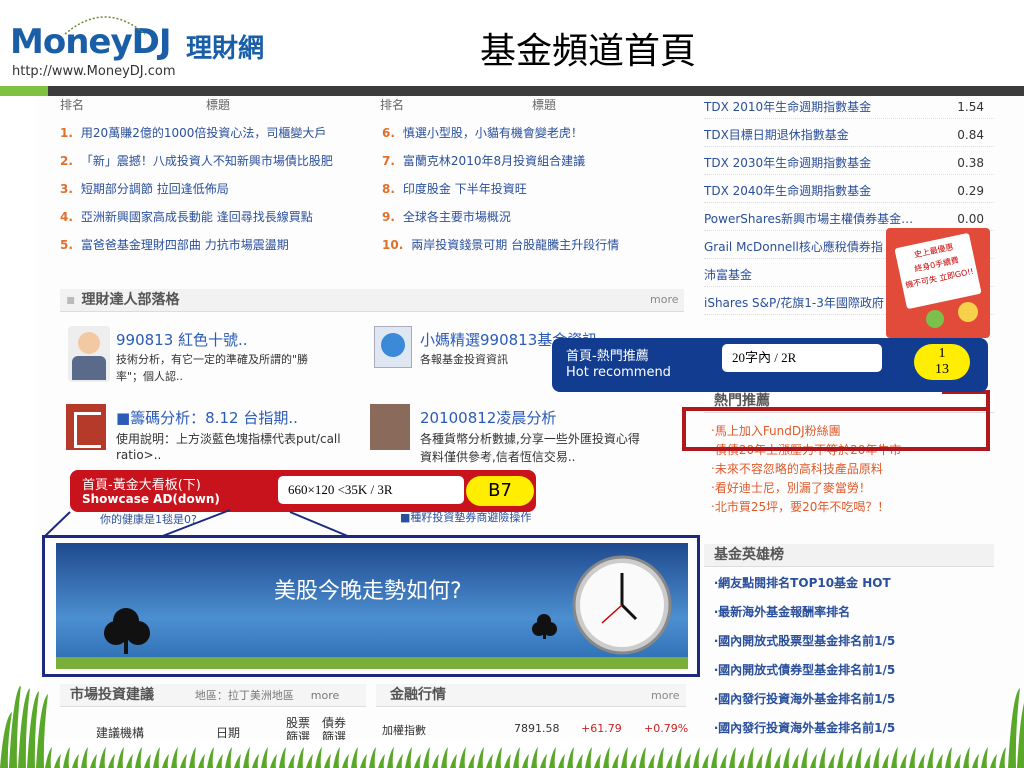 The height and width of the screenshot is (768, 1024). I want to click on article-link: 亞洲新興國家高成長動能 逢回尋找長線買點, so click(197, 217).